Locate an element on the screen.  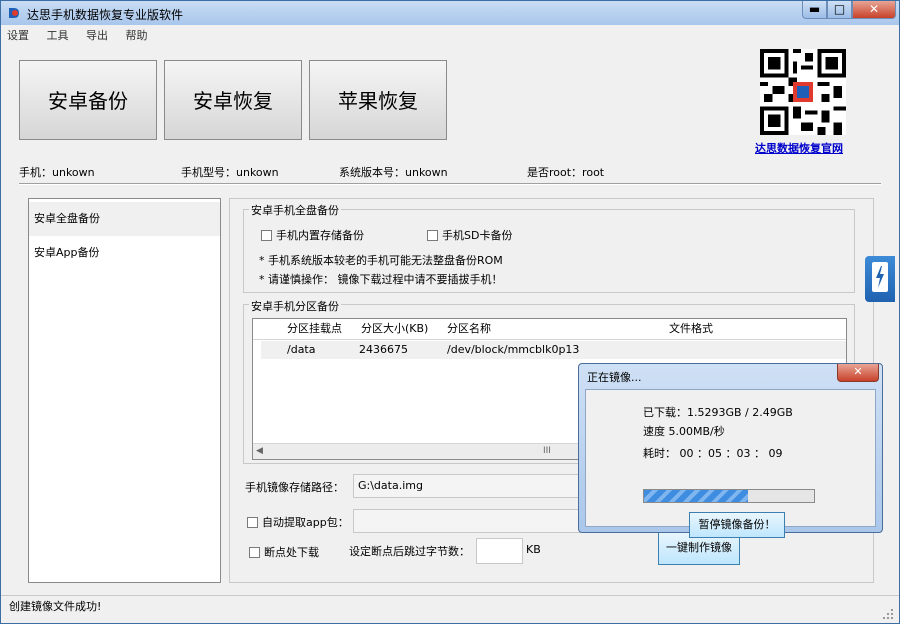
scroll-left-arrow-icon: ◀ is located at coordinates (259, 451).